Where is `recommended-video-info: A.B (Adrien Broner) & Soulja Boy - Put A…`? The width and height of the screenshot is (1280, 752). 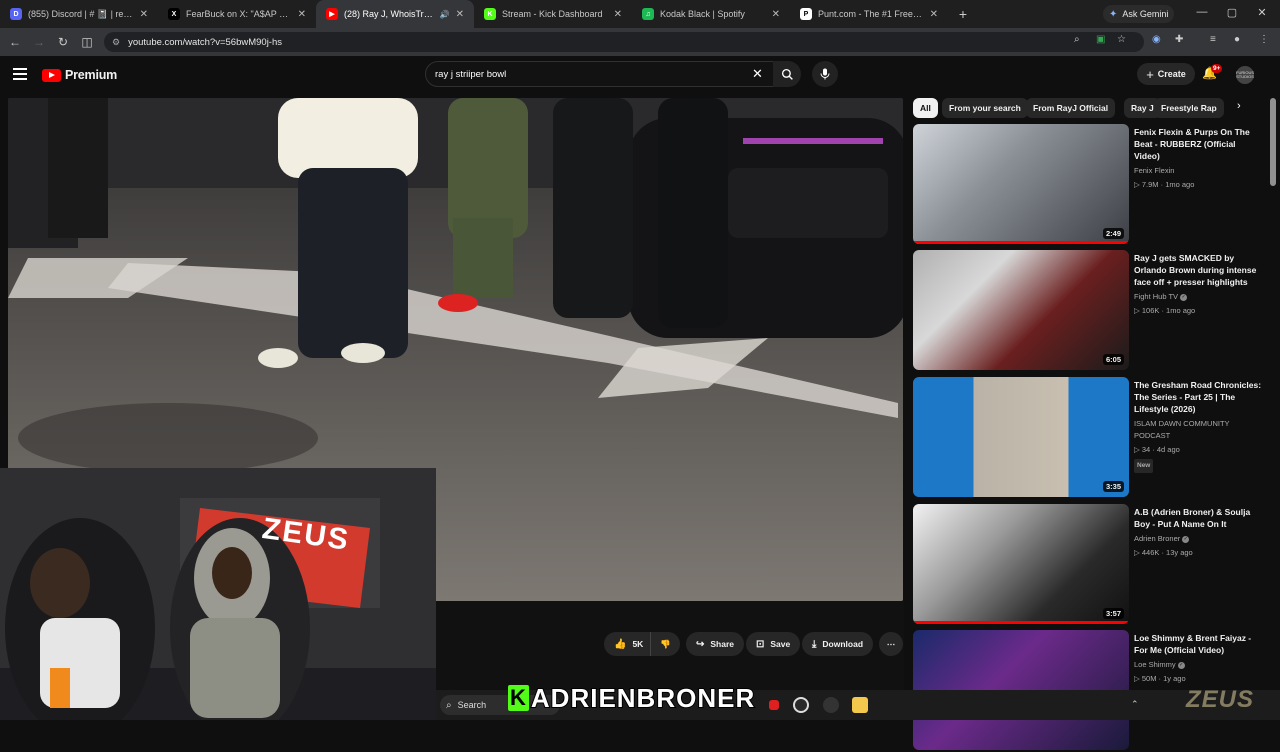 recommended-video-info: A.B (Adrien Broner) & Soulja Boy - Put A… is located at coordinates (1198, 532).